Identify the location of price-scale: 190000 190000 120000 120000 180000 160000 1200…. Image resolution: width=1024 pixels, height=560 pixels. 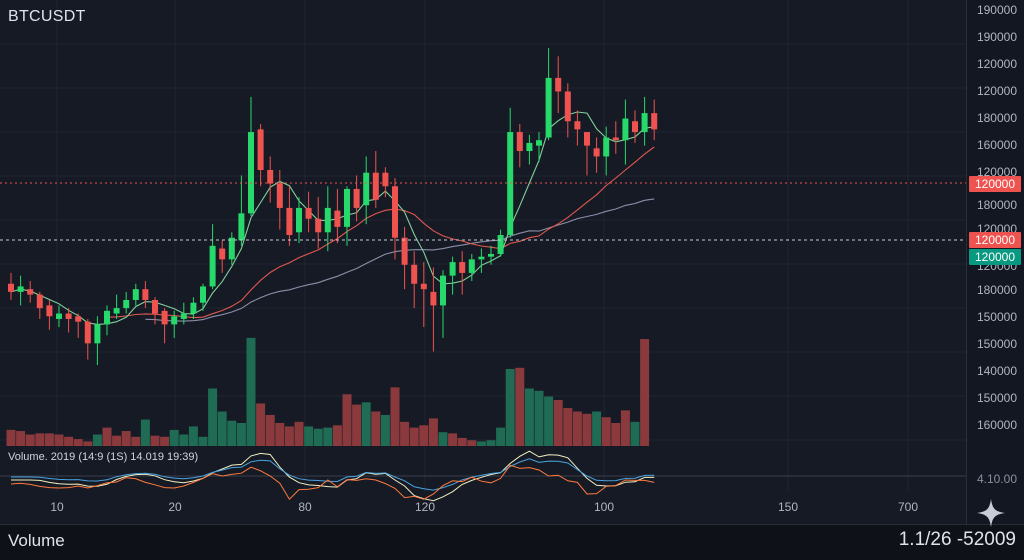
(995, 262).